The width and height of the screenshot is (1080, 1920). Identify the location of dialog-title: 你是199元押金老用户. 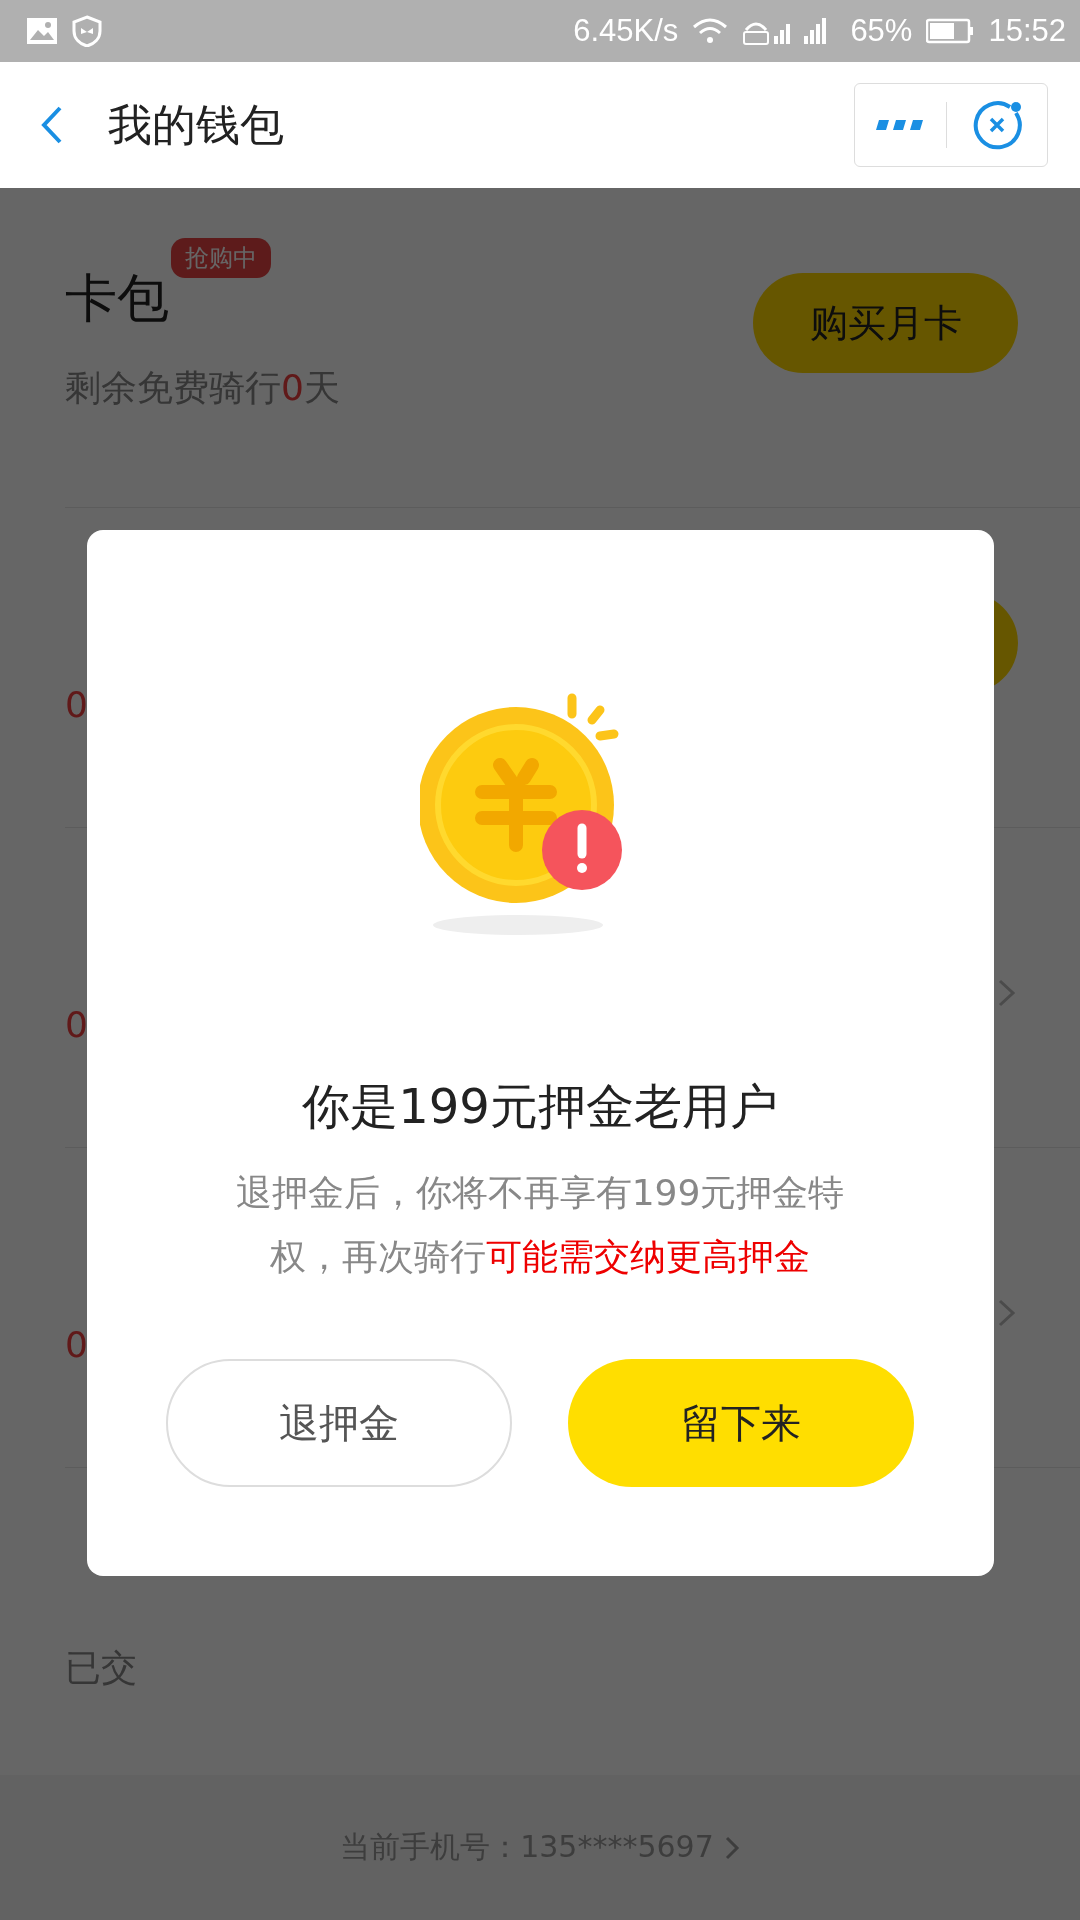
(540, 1106).